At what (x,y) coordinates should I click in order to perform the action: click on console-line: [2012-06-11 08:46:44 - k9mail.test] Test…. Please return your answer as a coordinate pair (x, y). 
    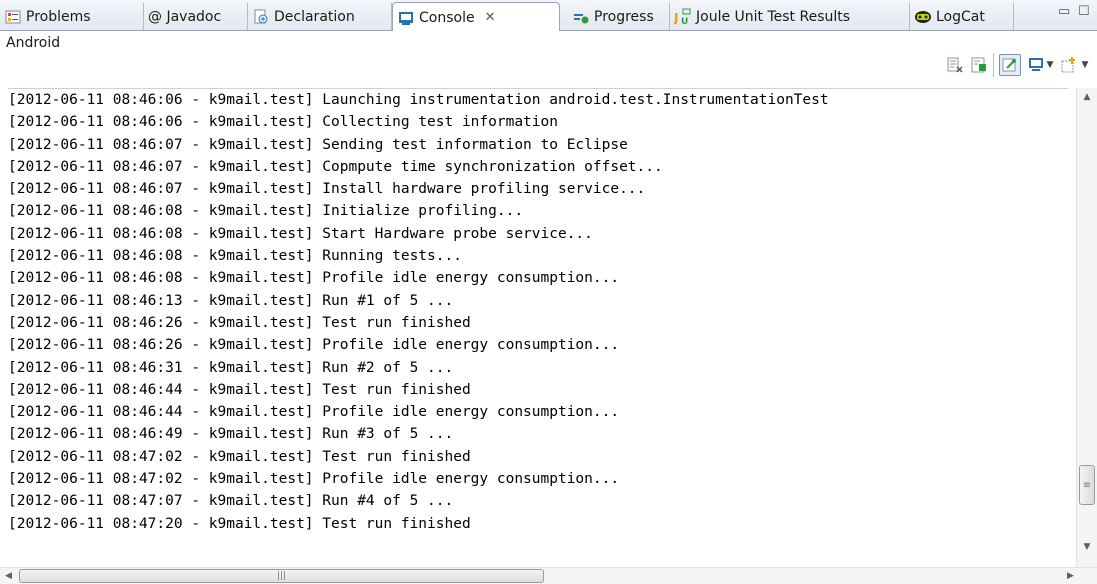
    Looking at the image, I should click on (239, 389).